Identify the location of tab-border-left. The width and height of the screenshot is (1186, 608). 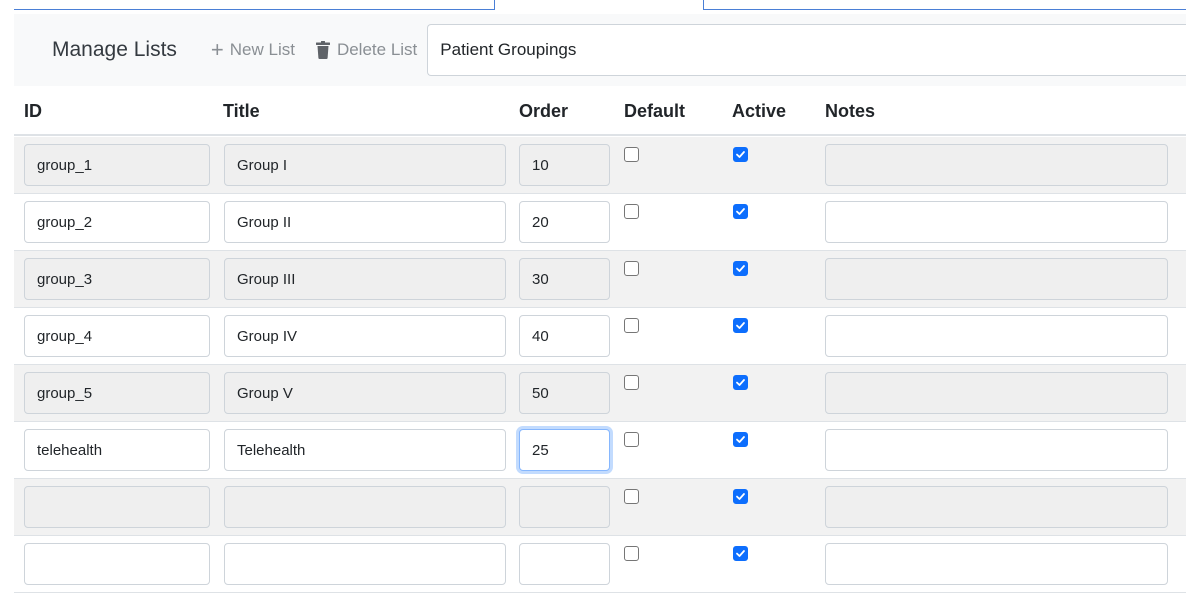
(254, 5).